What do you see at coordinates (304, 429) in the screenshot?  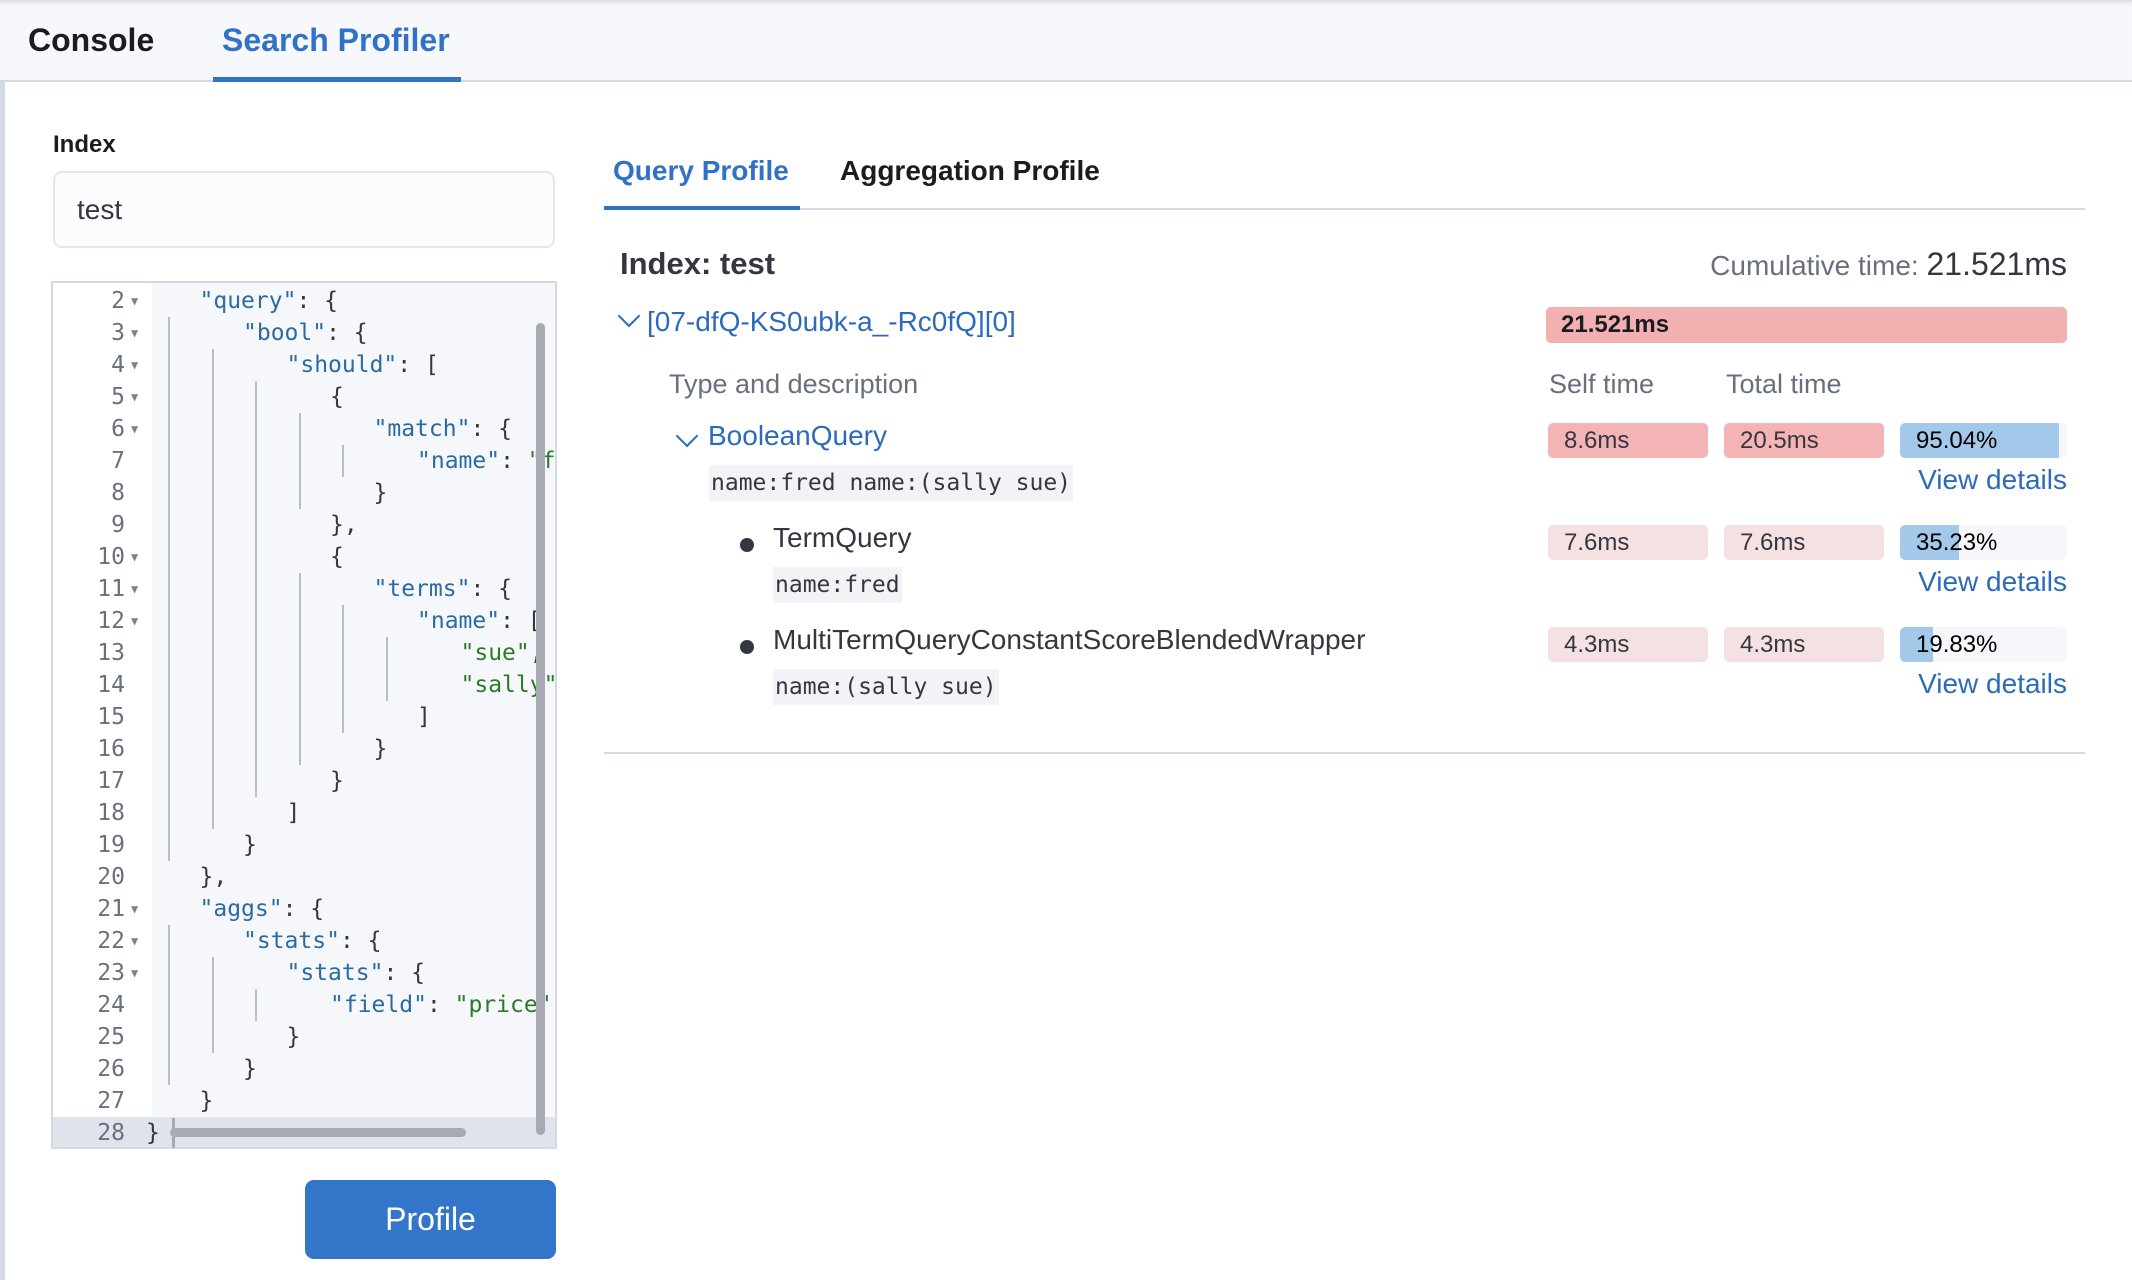 I see `code-line: 6 ▼ "match": {` at bounding box center [304, 429].